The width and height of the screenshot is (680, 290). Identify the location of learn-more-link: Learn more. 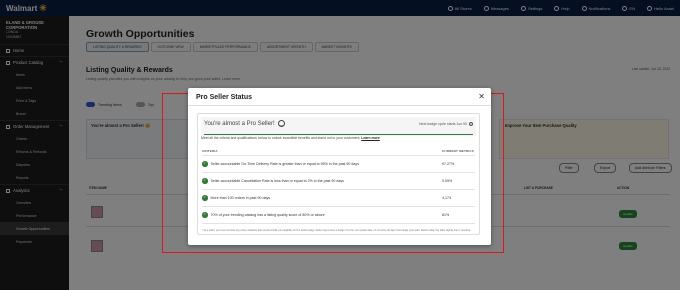
(370, 138).